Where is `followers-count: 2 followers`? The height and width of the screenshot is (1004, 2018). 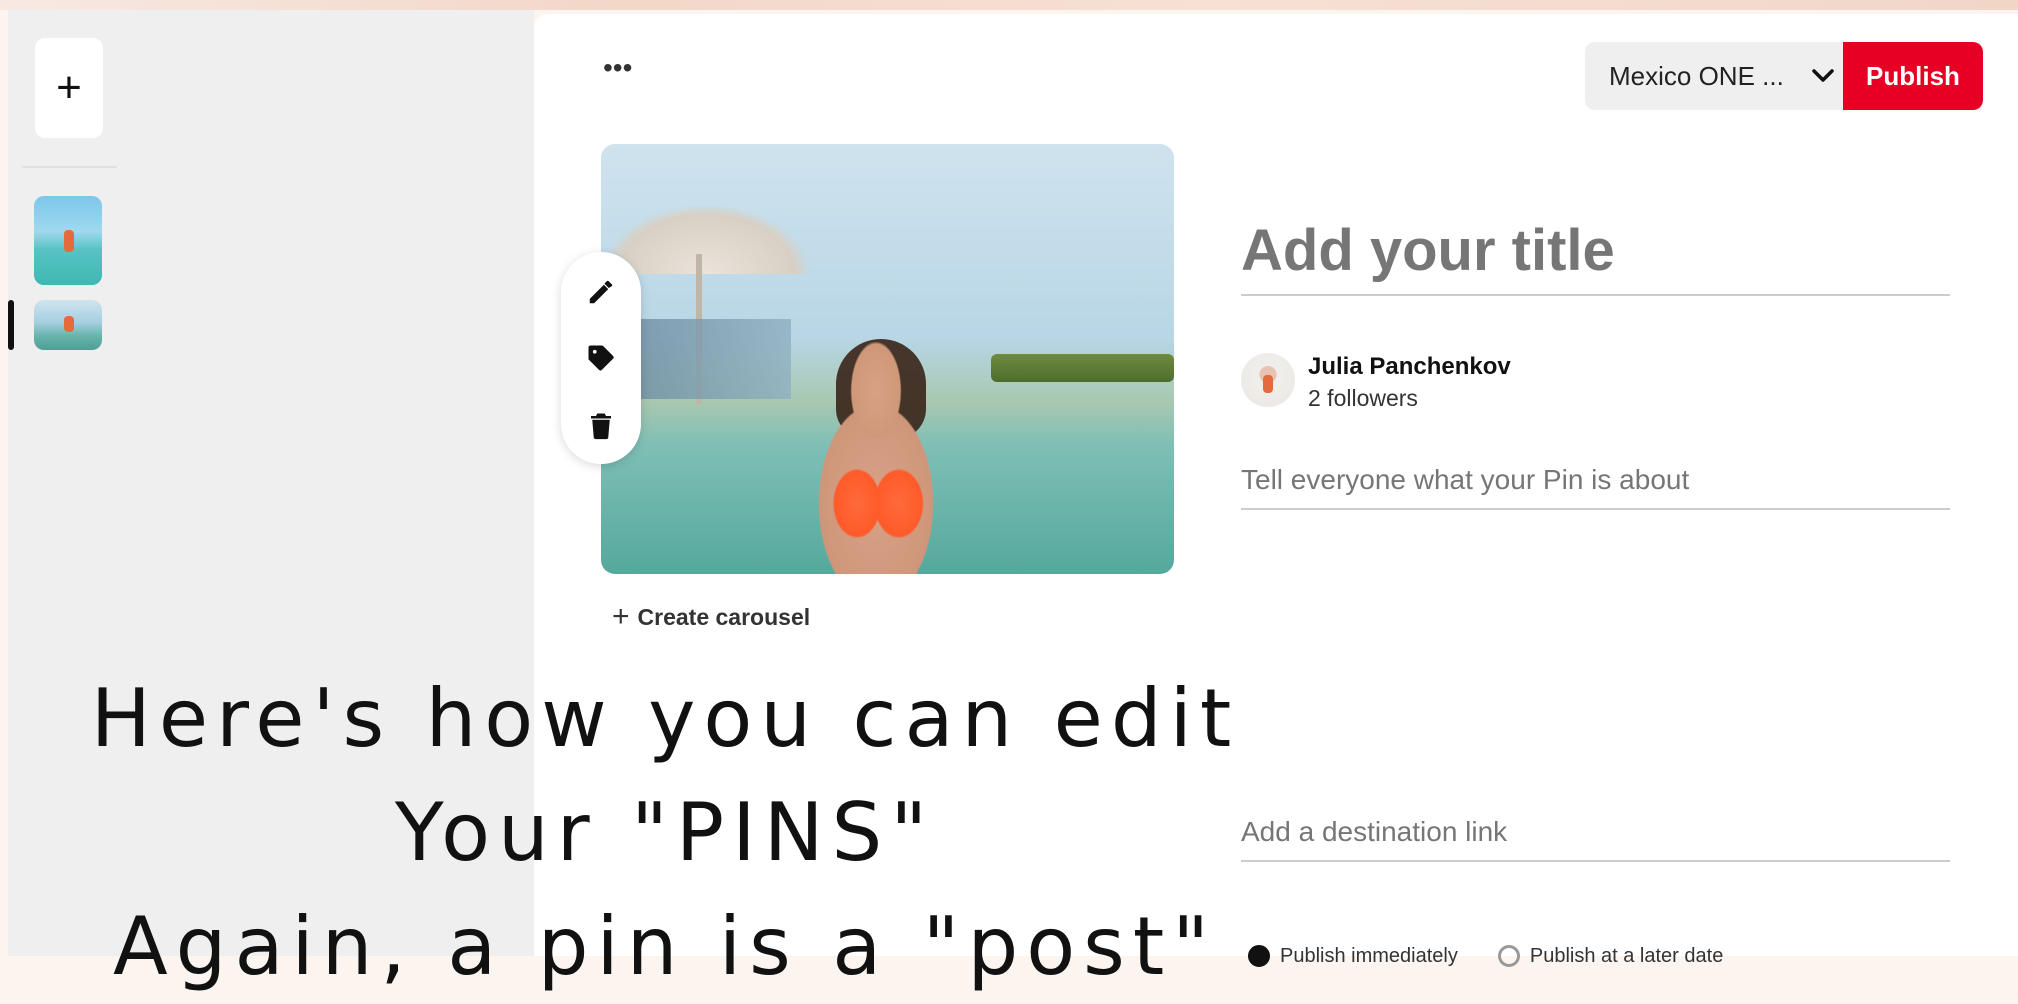
followers-count: 2 followers is located at coordinates (1363, 398).